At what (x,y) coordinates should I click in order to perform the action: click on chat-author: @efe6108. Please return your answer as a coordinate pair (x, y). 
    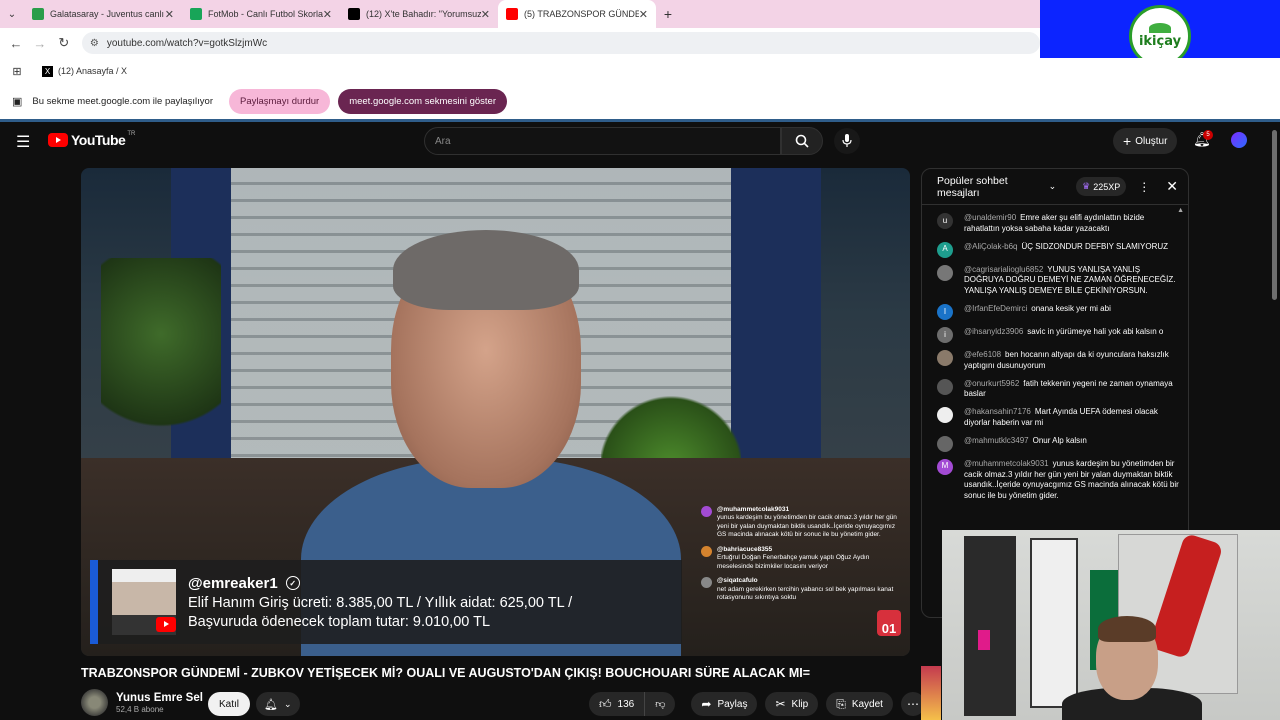
    Looking at the image, I should click on (982, 354).